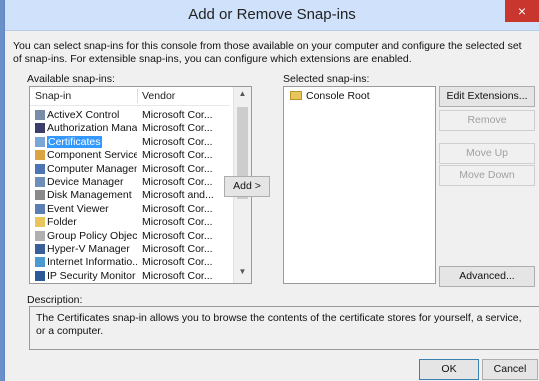  Describe the element at coordinates (78, 208) in the screenshot. I see `snapin-name: Event Viewer` at that location.